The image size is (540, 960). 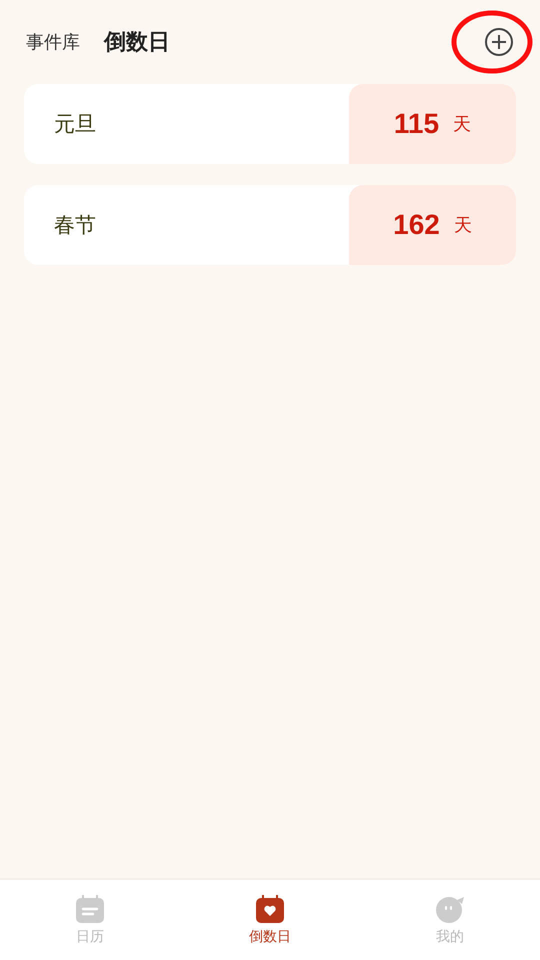 What do you see at coordinates (137, 42) in the screenshot?
I see `header-tab: 倒数日` at bounding box center [137, 42].